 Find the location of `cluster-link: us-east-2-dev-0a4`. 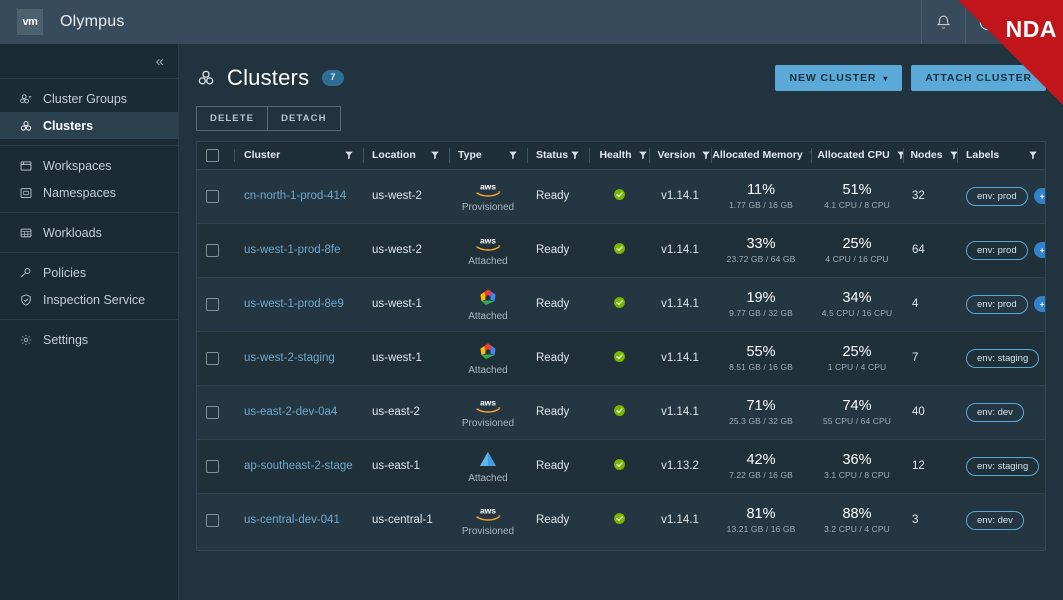

cluster-link: us-east-2-dev-0a4 is located at coordinates (290, 412).